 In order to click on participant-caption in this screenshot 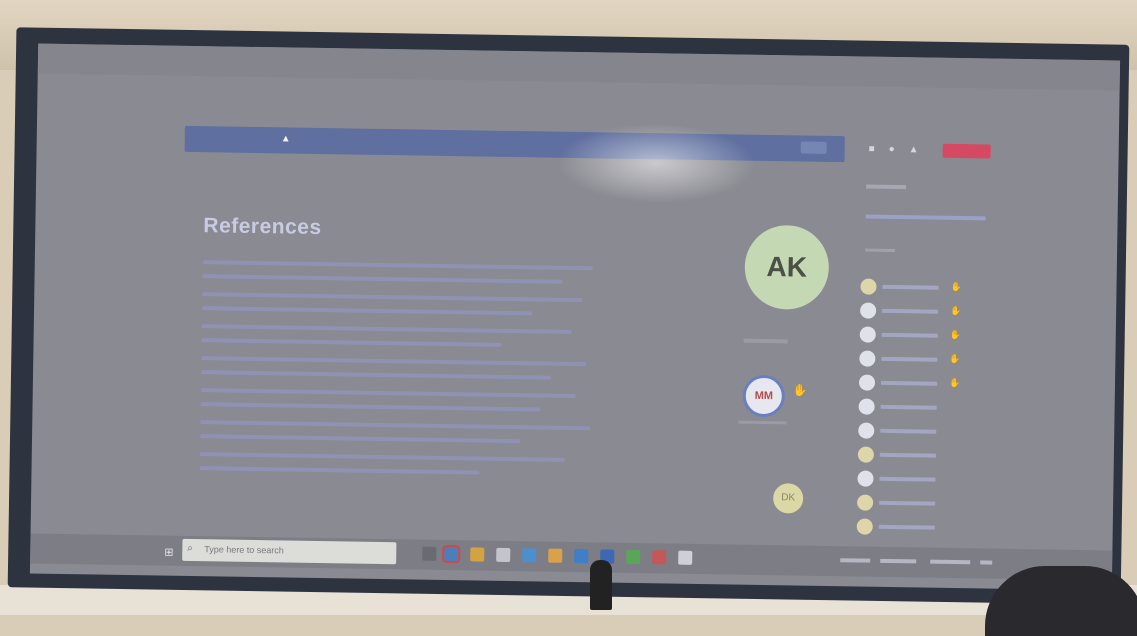, I will do `click(762, 422)`.